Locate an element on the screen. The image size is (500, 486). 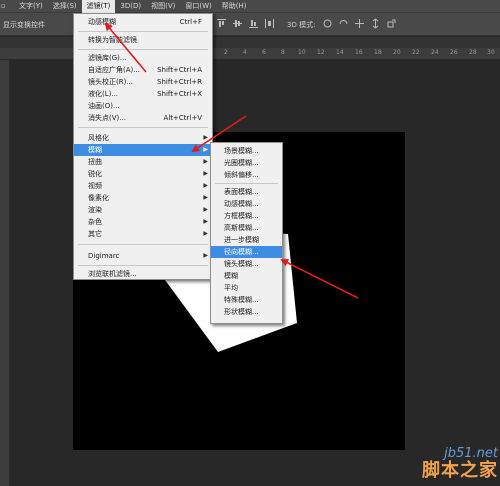
annotation-arrow-filter-menu is located at coordinates (125, 47).